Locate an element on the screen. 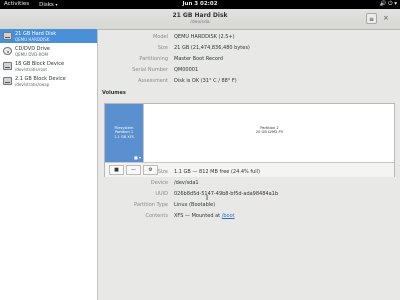  device-detail: QEMU HARDDISK is located at coordinates (32, 39).